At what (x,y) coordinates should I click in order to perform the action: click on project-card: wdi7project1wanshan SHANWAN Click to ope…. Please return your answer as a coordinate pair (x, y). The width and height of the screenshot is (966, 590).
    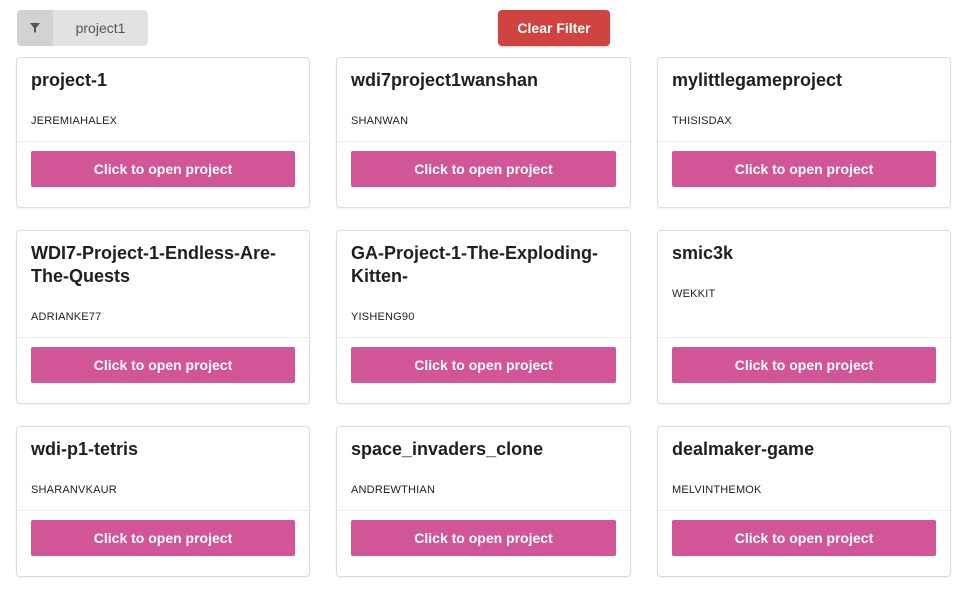
    Looking at the image, I should click on (483, 132).